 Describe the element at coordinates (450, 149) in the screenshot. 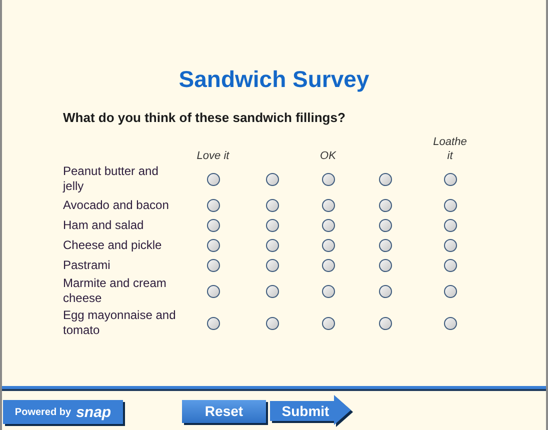

I see `scale-label: Loathe it` at that location.